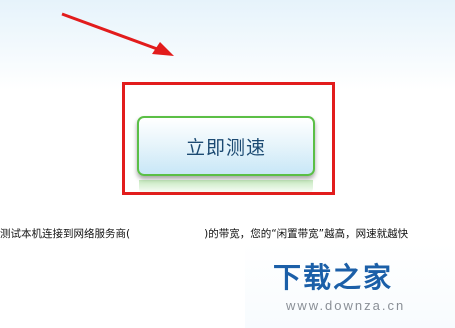 The height and width of the screenshot is (328, 455). I want to click on description-text-start: 测试本机连接到网络服务商(, so click(65, 234).